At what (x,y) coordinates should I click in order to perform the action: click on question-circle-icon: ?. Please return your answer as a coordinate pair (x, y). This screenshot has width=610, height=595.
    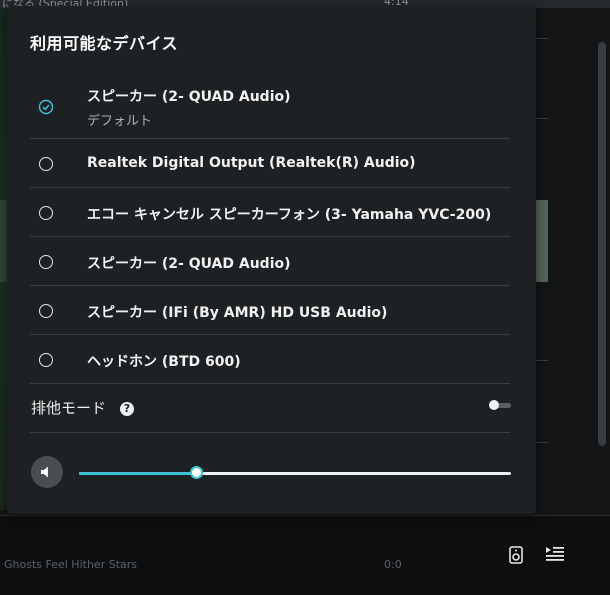
    Looking at the image, I should click on (127, 409).